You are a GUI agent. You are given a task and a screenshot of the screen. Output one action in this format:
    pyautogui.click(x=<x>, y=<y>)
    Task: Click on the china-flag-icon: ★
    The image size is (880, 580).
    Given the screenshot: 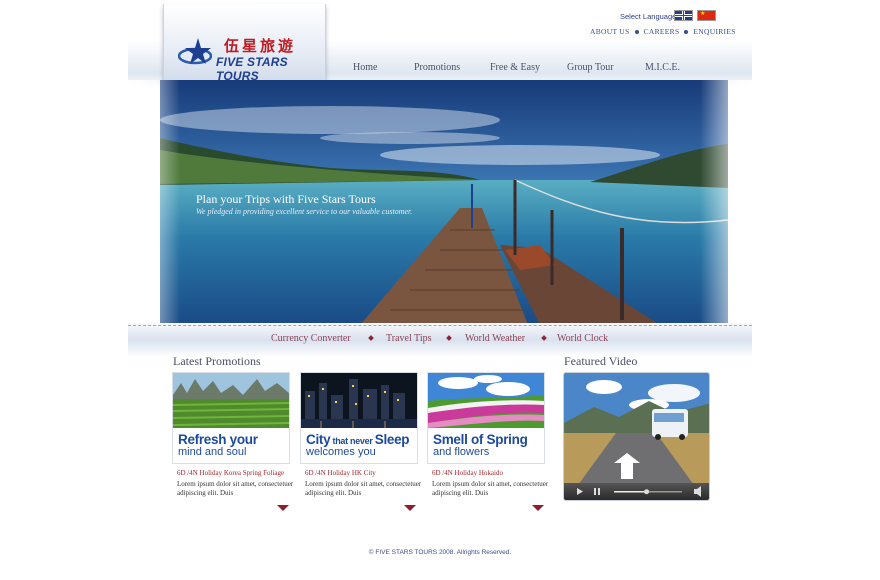 What is the action you would take?
    pyautogui.click(x=706, y=15)
    